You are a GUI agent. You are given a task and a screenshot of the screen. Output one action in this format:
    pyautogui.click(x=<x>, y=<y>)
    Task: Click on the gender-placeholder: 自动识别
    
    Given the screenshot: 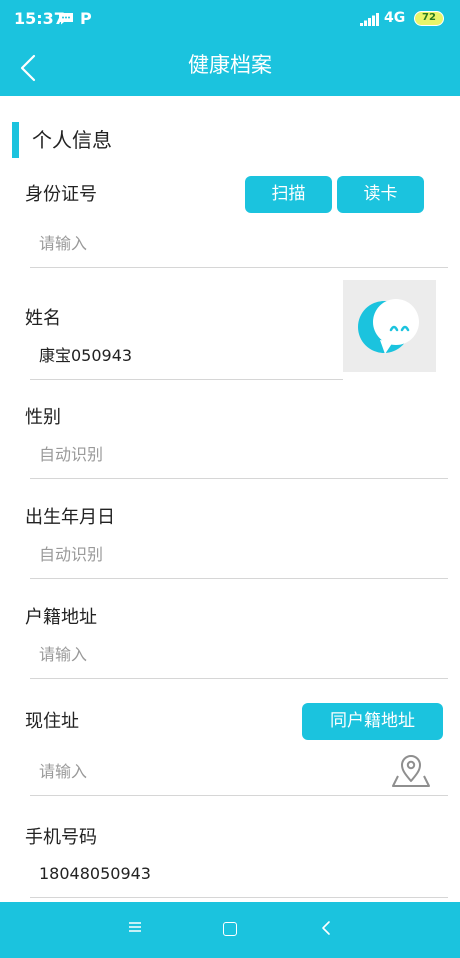 What is the action you would take?
    pyautogui.click(x=71, y=454)
    